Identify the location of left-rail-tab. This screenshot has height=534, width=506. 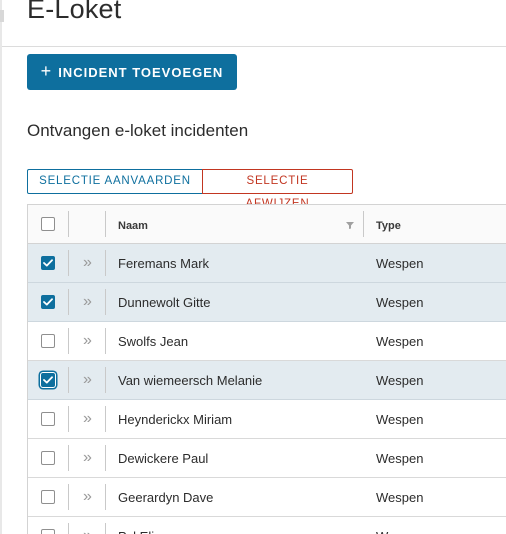
(2, 16).